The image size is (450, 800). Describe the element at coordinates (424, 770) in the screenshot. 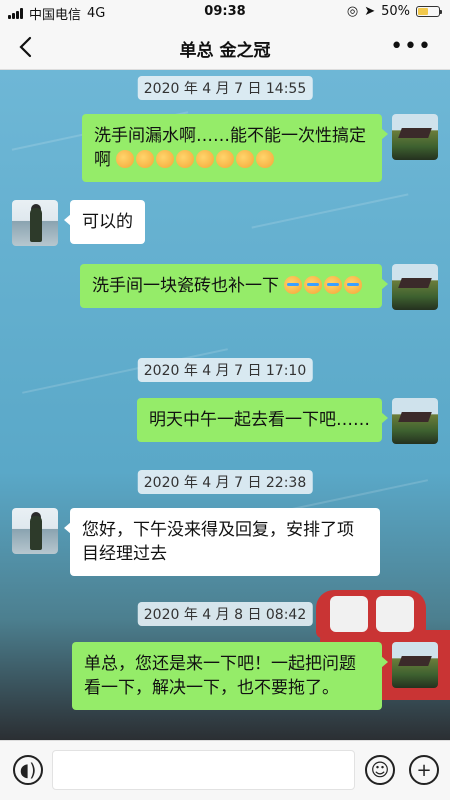

I see `plus-icon: +` at that location.